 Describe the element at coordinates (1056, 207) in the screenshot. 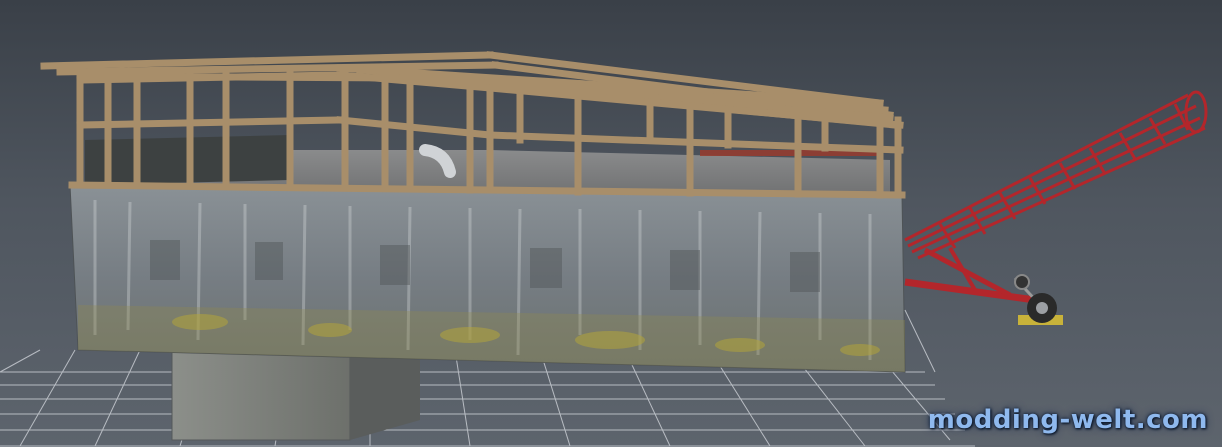

I see `conveyor-belt` at that location.